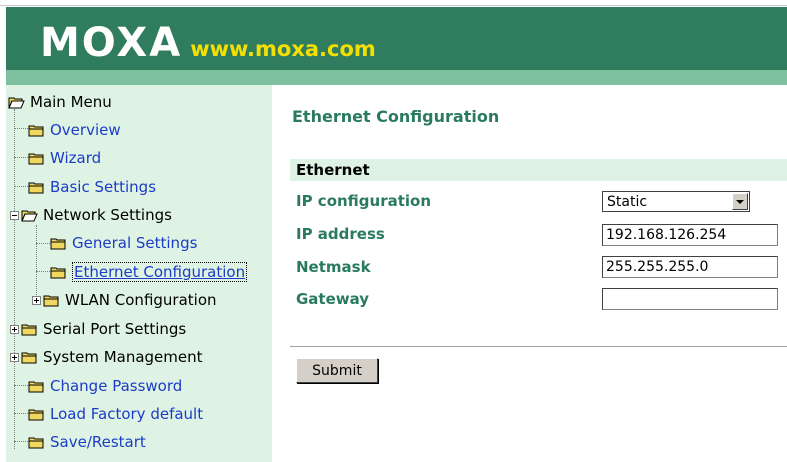 The height and width of the screenshot is (462, 787). Describe the element at coordinates (337, 370) in the screenshot. I see `submit-button: Submit` at that location.